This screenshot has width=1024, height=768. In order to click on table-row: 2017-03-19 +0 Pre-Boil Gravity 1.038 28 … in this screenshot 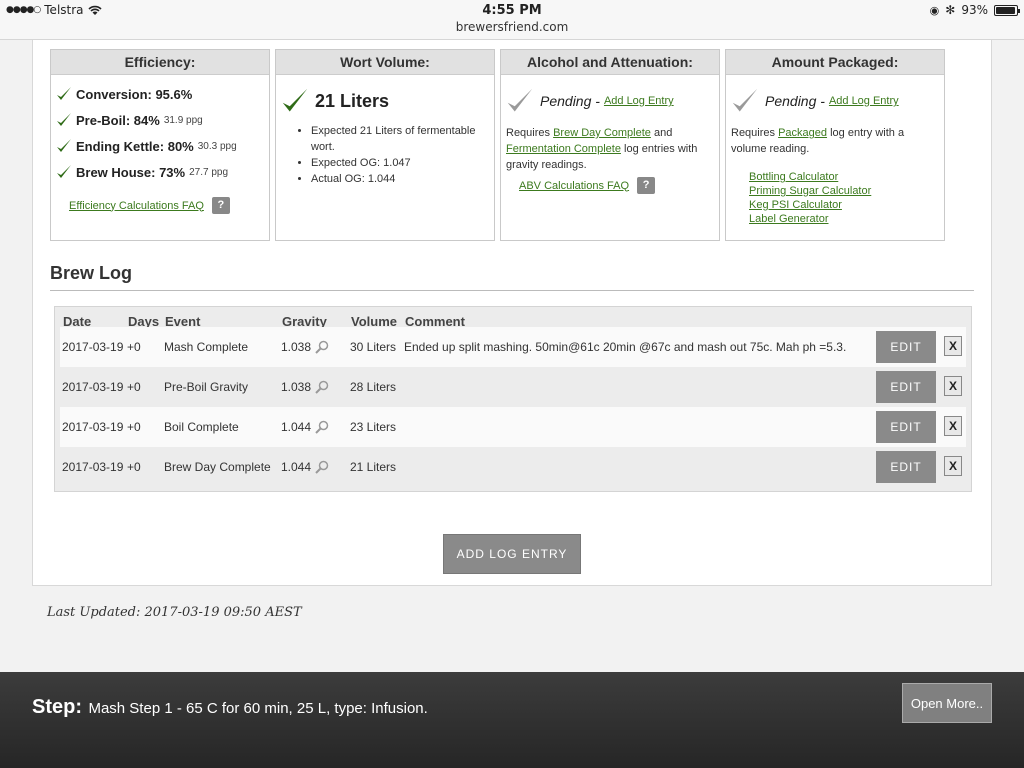, I will do `click(513, 387)`.